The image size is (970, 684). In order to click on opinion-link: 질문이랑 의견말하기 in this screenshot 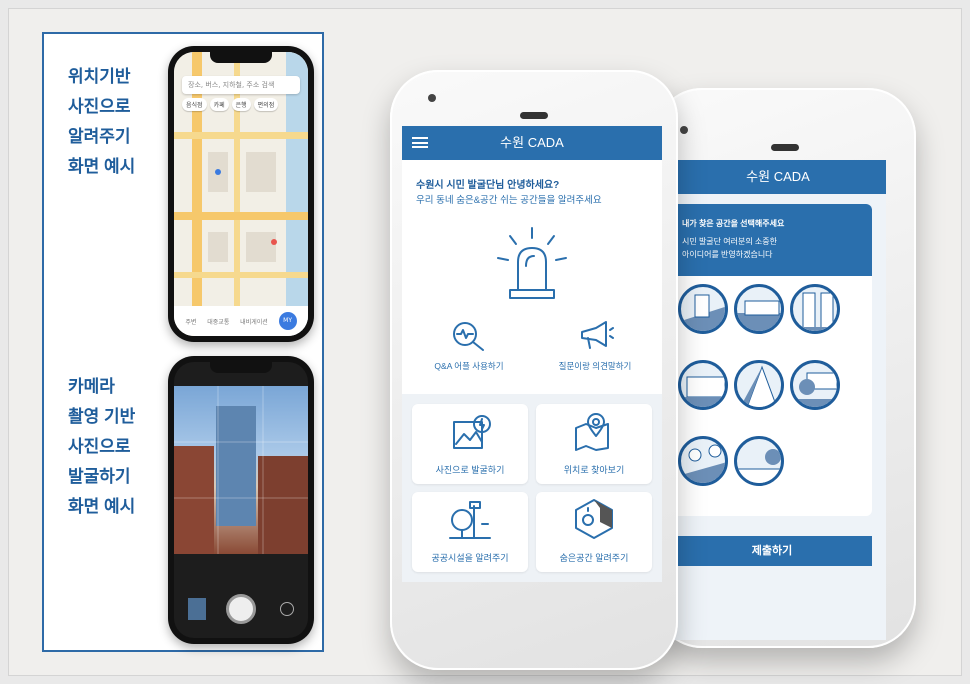, I will do `click(595, 348)`.